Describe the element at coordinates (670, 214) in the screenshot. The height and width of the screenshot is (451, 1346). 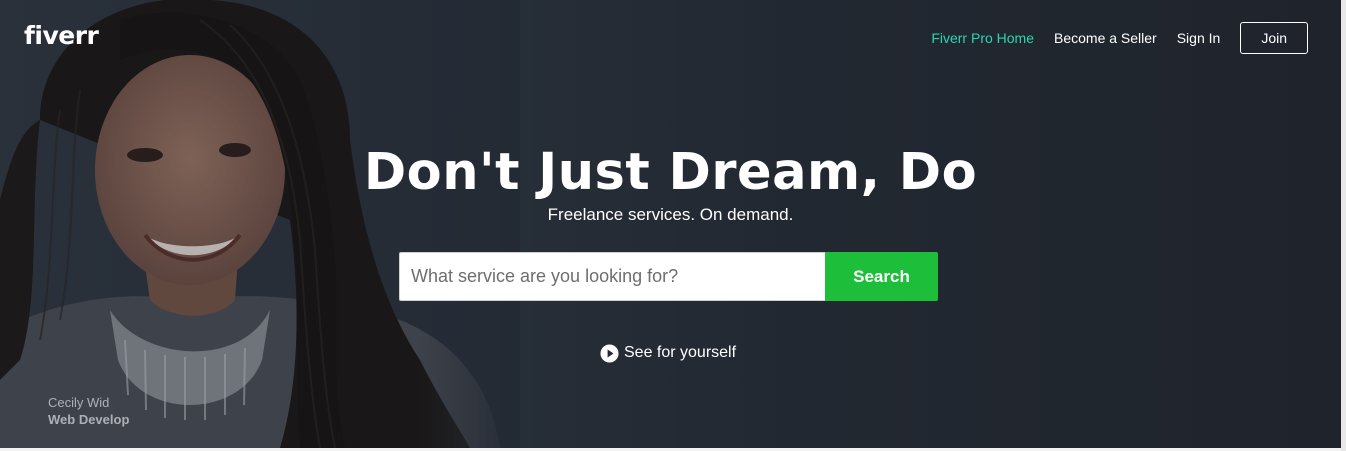
I see `hero-subheadline: Freelance services. On demand.` at that location.